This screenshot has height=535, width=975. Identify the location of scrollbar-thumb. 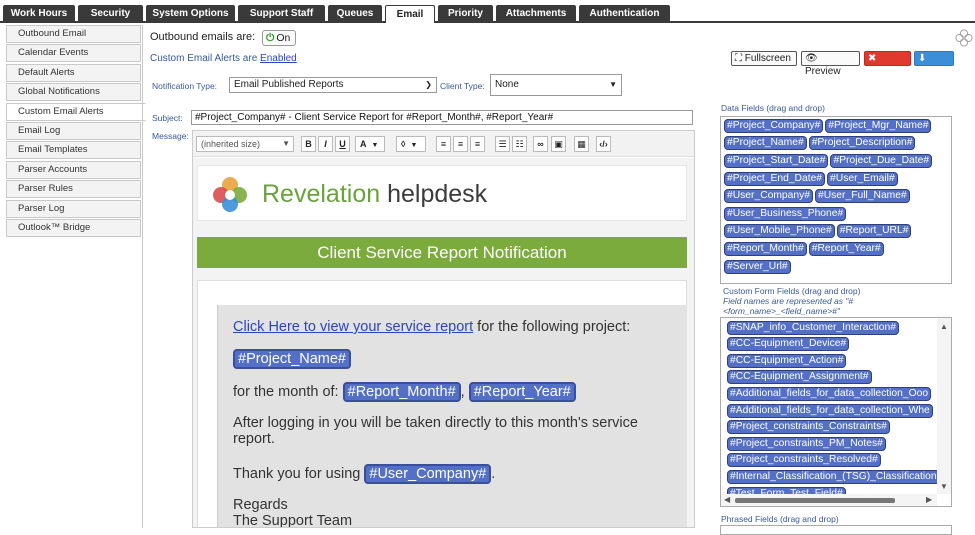
(815, 500).